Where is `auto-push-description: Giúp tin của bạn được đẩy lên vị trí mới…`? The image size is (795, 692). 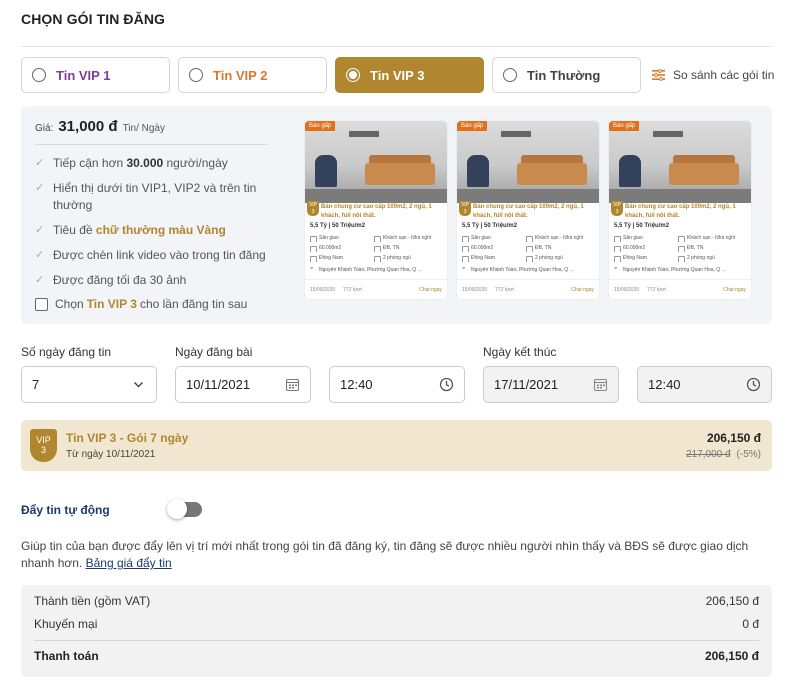 auto-push-description: Giúp tin của bạn được đẩy lên vị trí mới… is located at coordinates (398, 555).